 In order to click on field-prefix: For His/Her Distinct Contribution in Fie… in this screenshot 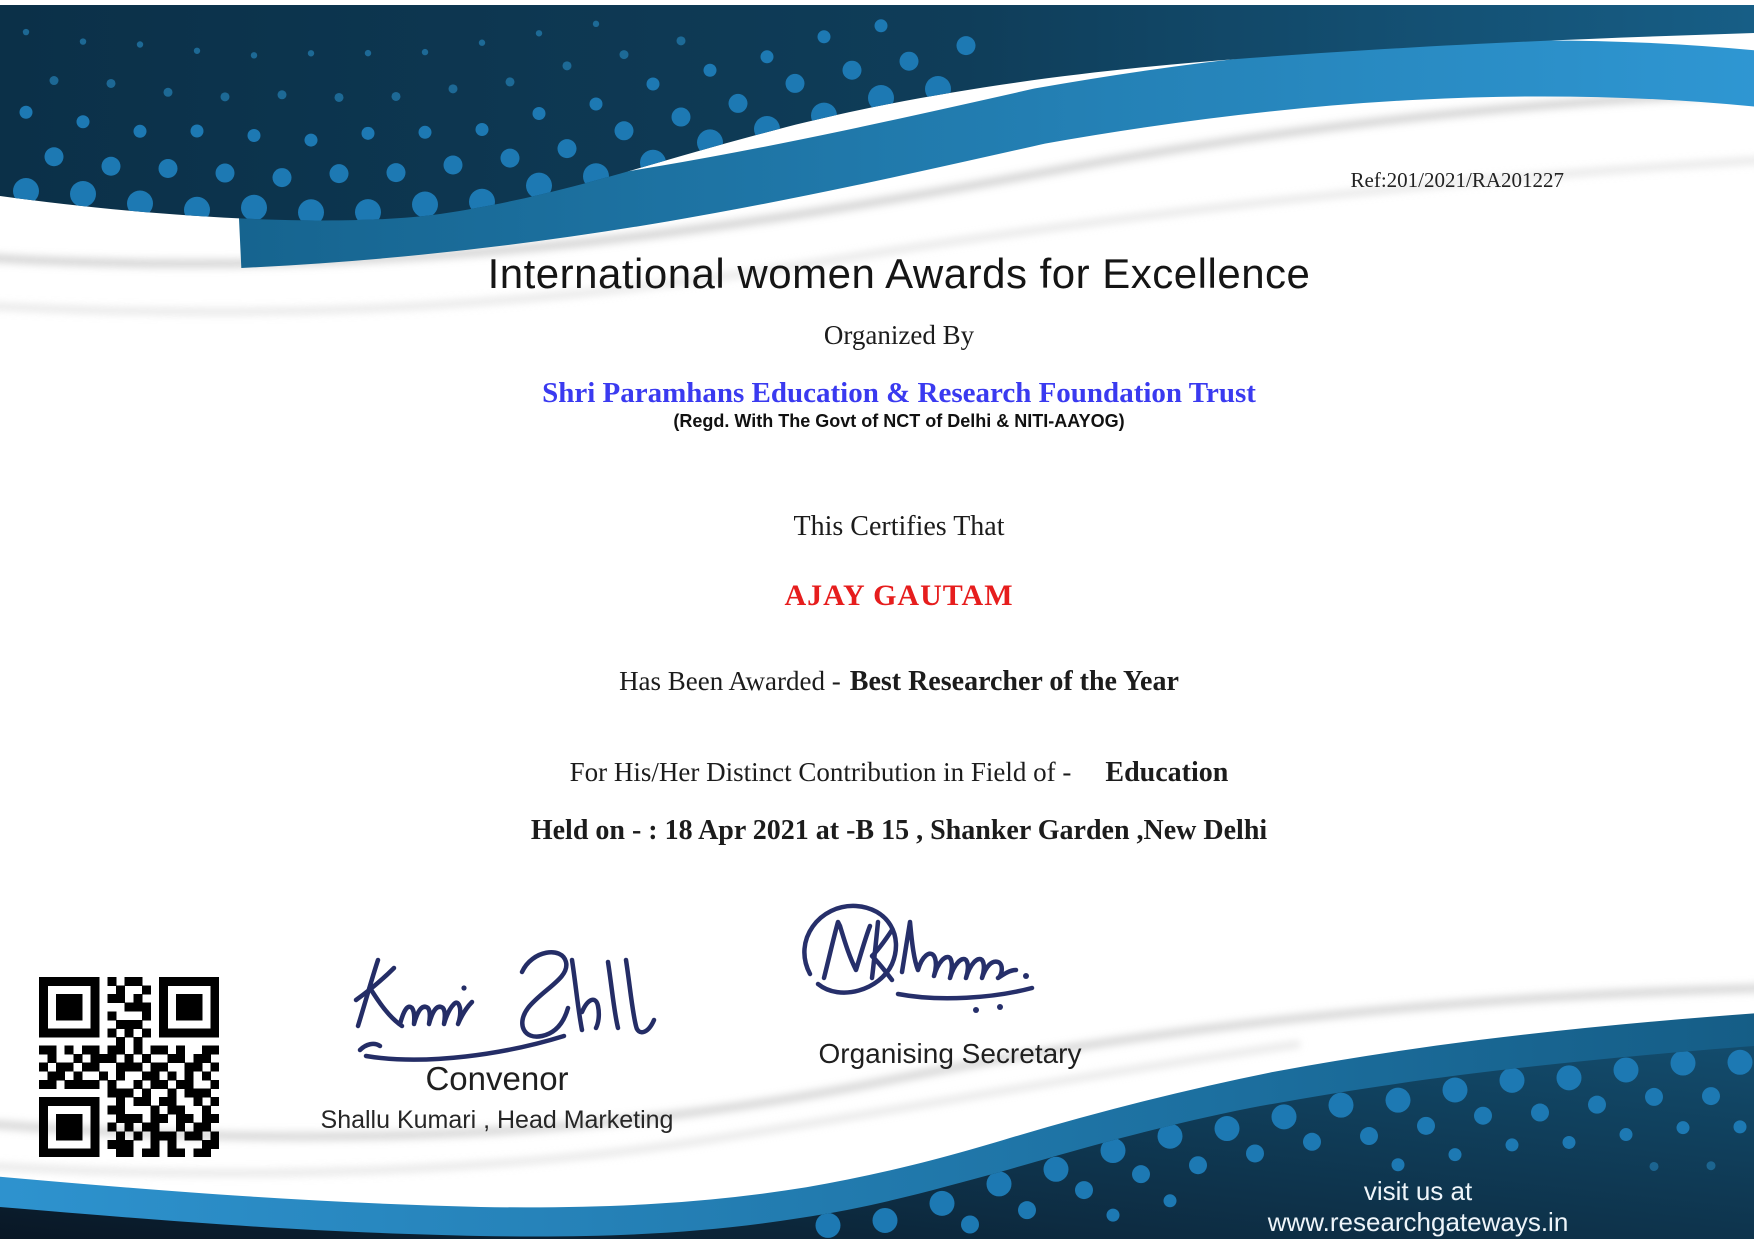, I will do `click(820, 772)`.